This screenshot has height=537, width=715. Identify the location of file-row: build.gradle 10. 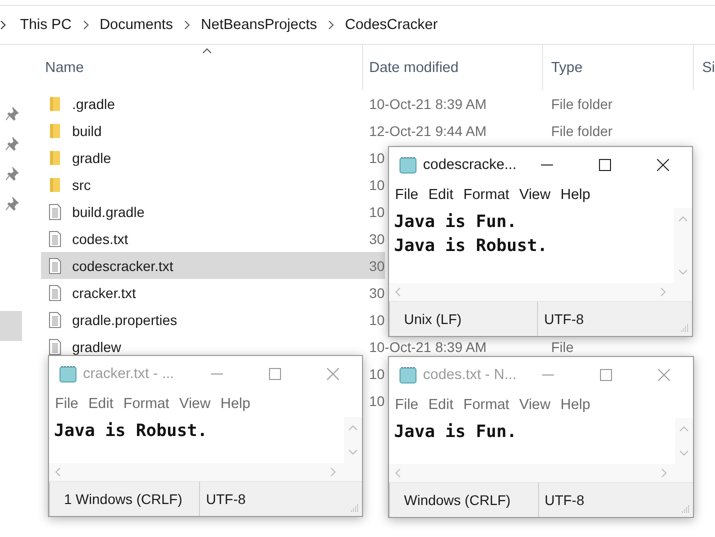
(213, 211).